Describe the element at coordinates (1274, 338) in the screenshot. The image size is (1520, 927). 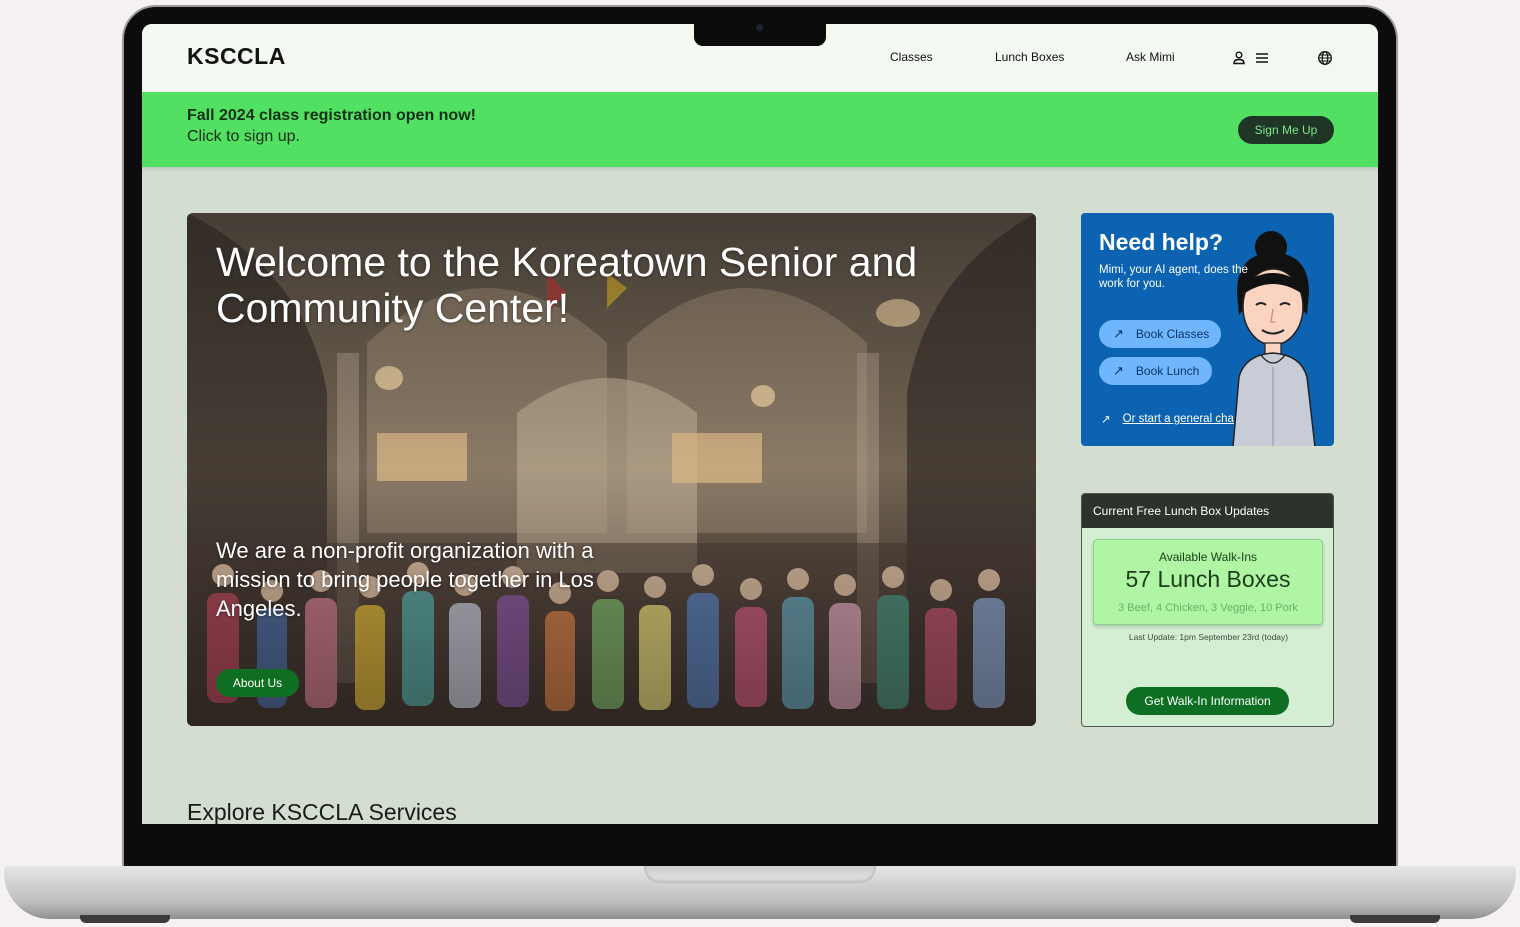
I see `mimi-avatar-illustration` at that location.